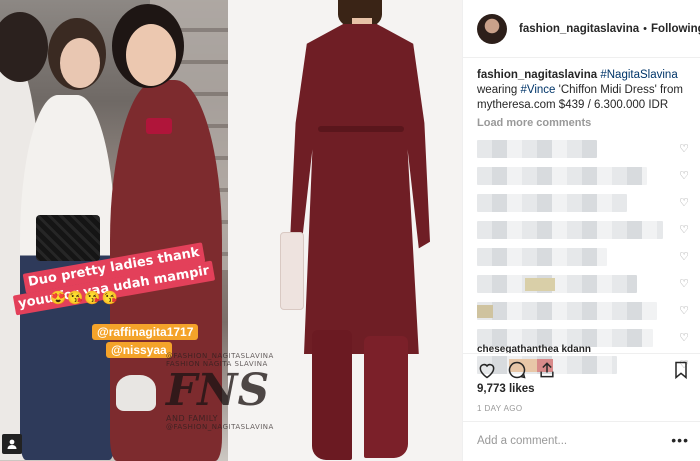  I want to click on post-header: fashion_nagitaslavina • Following, so click(581, 29).